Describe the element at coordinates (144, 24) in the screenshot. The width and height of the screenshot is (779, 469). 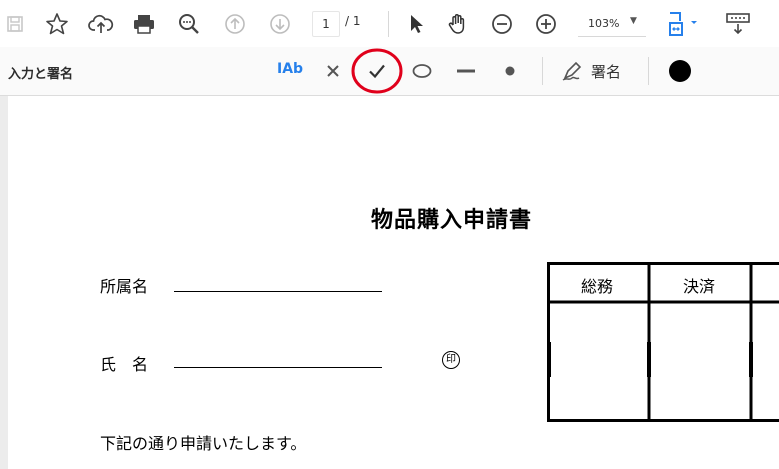
I see `print-icon` at that location.